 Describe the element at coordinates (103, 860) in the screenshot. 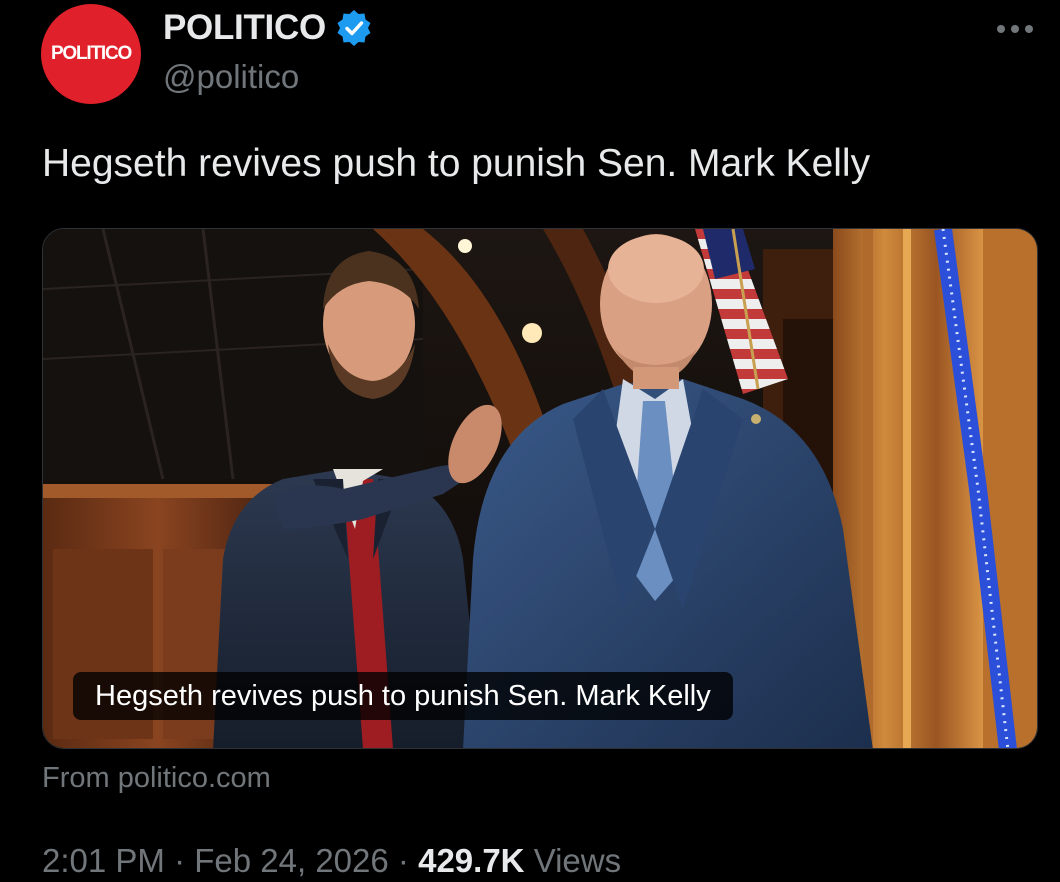

I see `tweet-time: 2:01 PM` at that location.